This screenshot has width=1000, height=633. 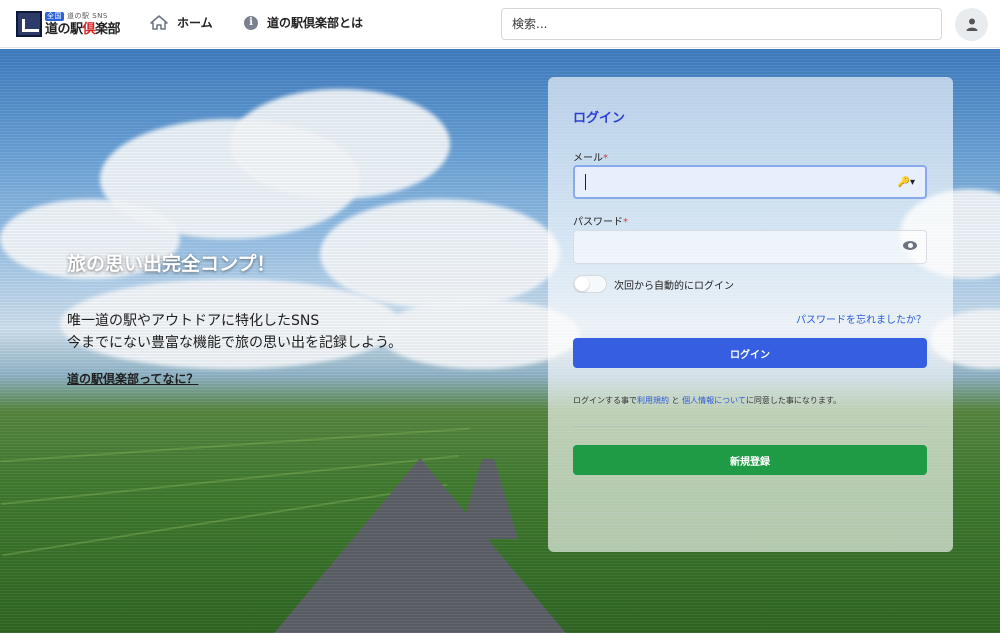 I want to click on privacy-link: 個人情報について, so click(x=714, y=400).